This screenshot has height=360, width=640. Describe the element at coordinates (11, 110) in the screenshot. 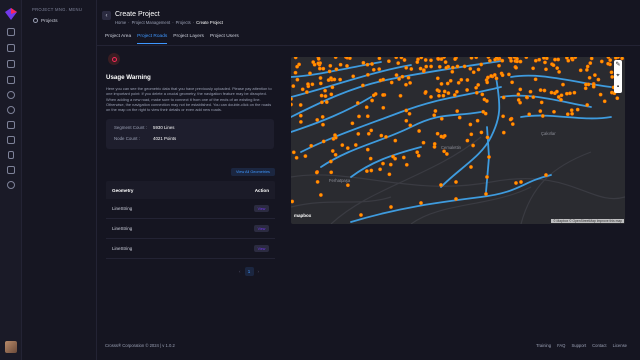

I see `database-icon` at that location.